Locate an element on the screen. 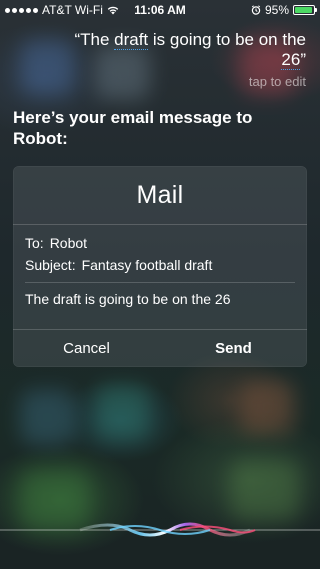 This screenshot has width=320, height=569. cancel-button: Cancel is located at coordinates (86, 348).